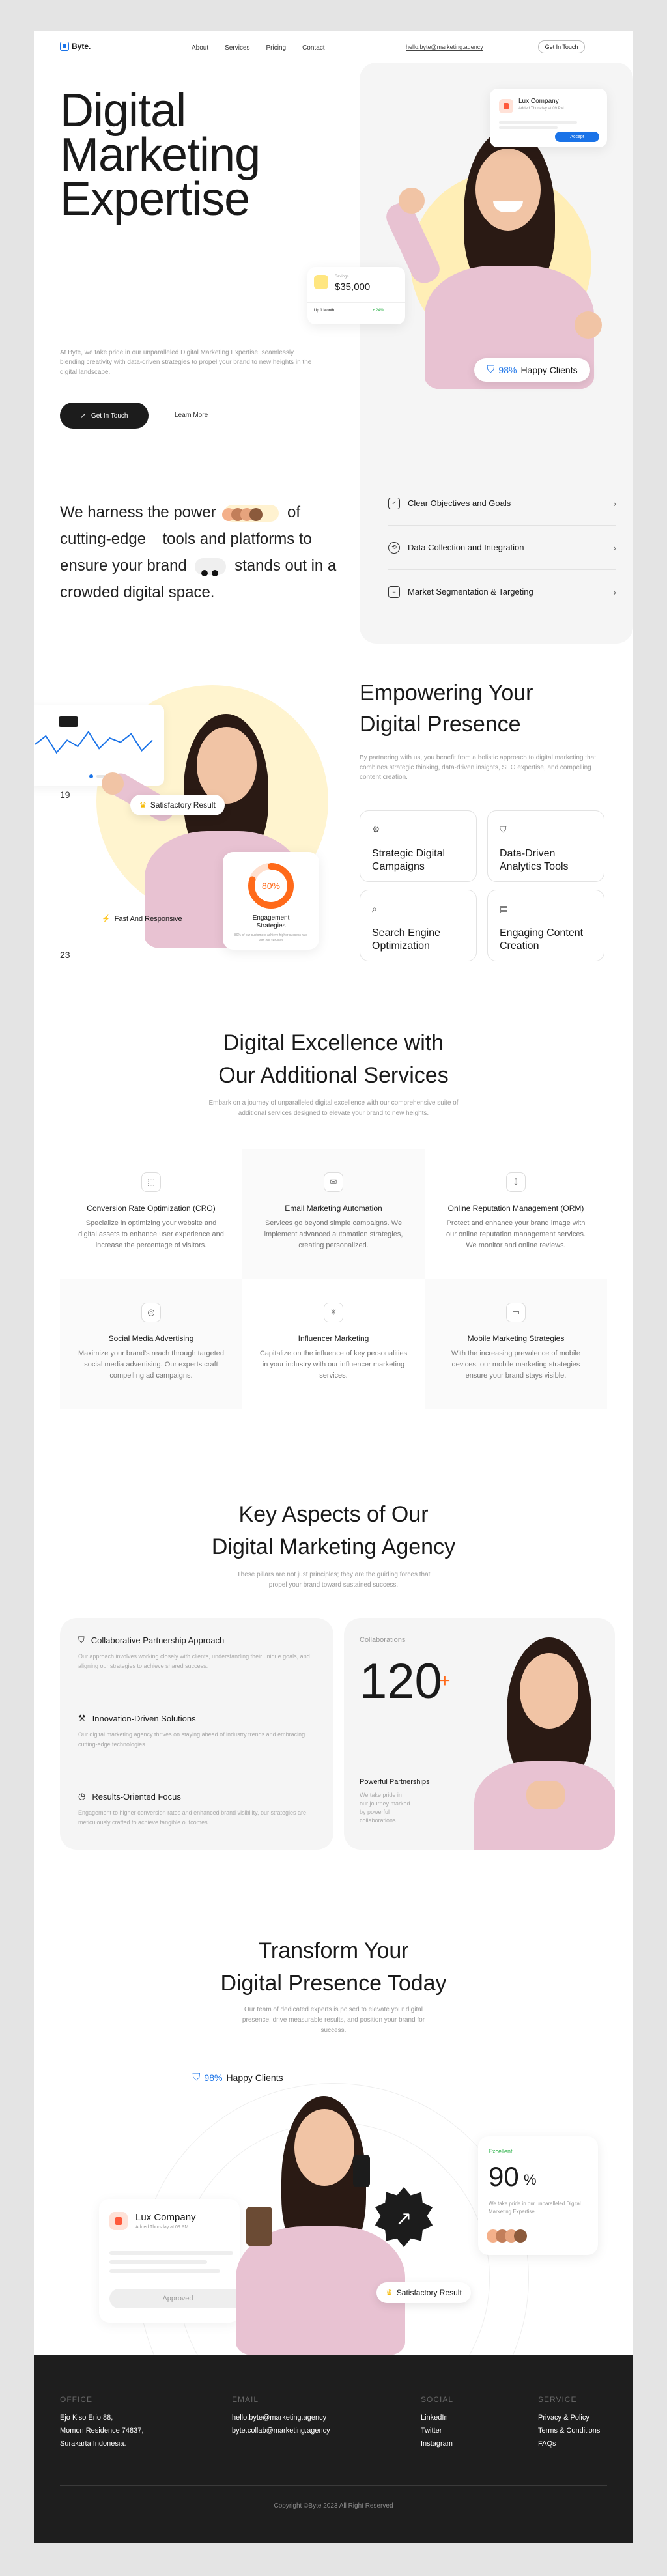  I want to click on collab-label: Collaborations, so click(383, 1640).